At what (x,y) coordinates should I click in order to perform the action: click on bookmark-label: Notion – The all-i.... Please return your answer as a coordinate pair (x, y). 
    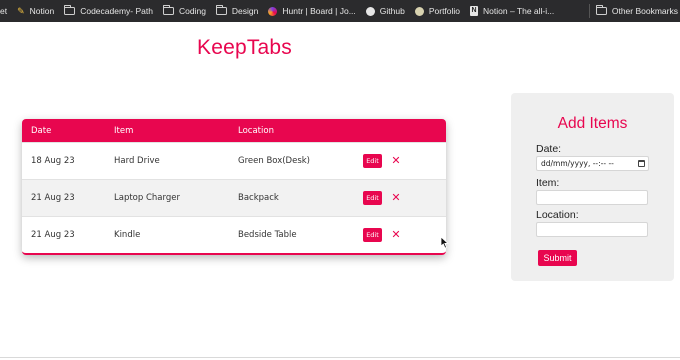
    Looking at the image, I should click on (519, 11).